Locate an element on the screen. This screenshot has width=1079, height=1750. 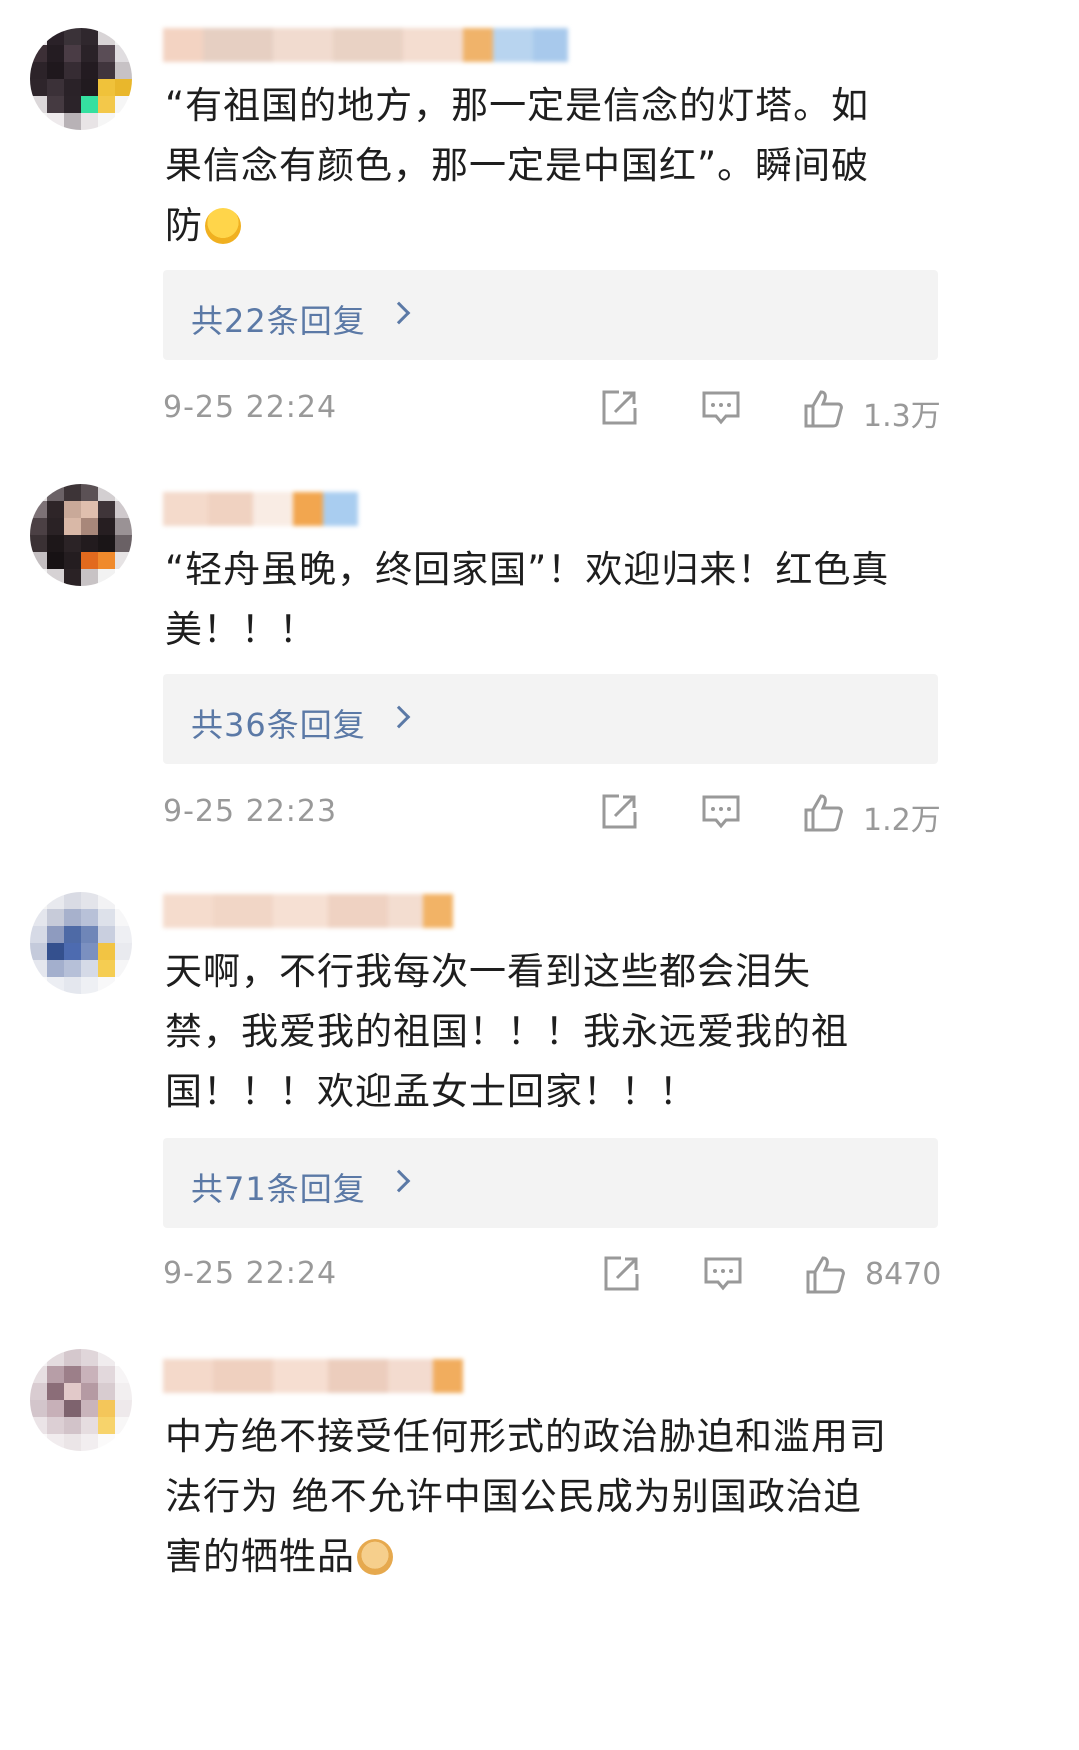
reply-count: 共22条回复 is located at coordinates (278, 321).